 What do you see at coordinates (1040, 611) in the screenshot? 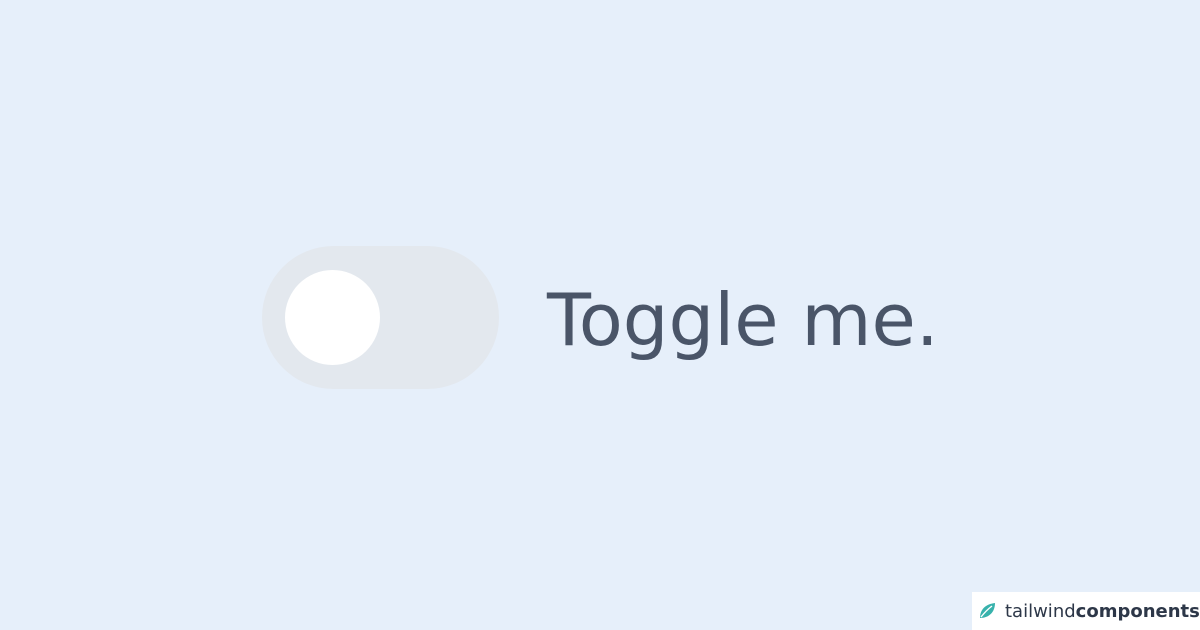
I see `brand-name-light: tailwind` at bounding box center [1040, 611].